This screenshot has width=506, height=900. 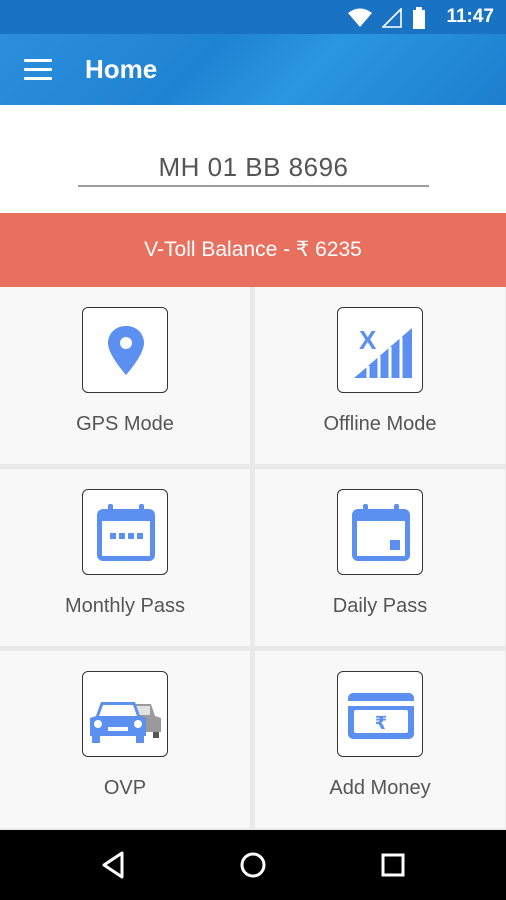 I want to click on add-money-tile: ₹ Add Money, so click(x=380, y=739).